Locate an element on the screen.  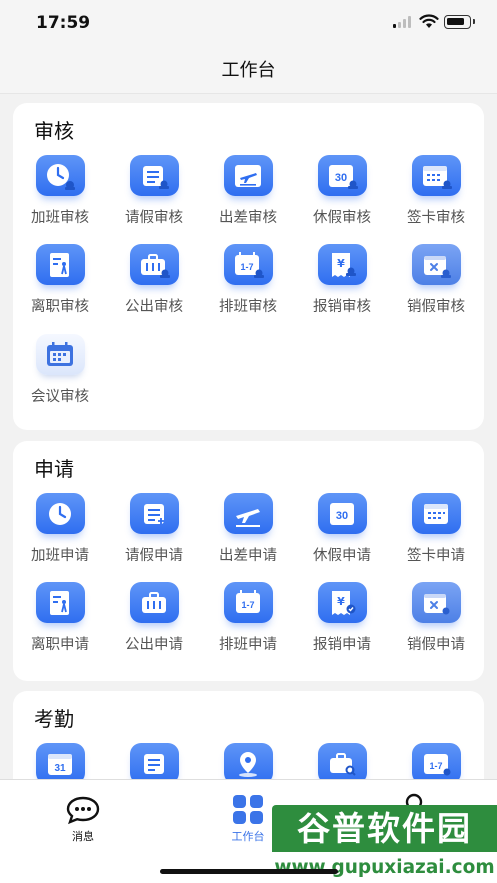
attendance-calendar-item: 31 is located at coordinates (60, 763).